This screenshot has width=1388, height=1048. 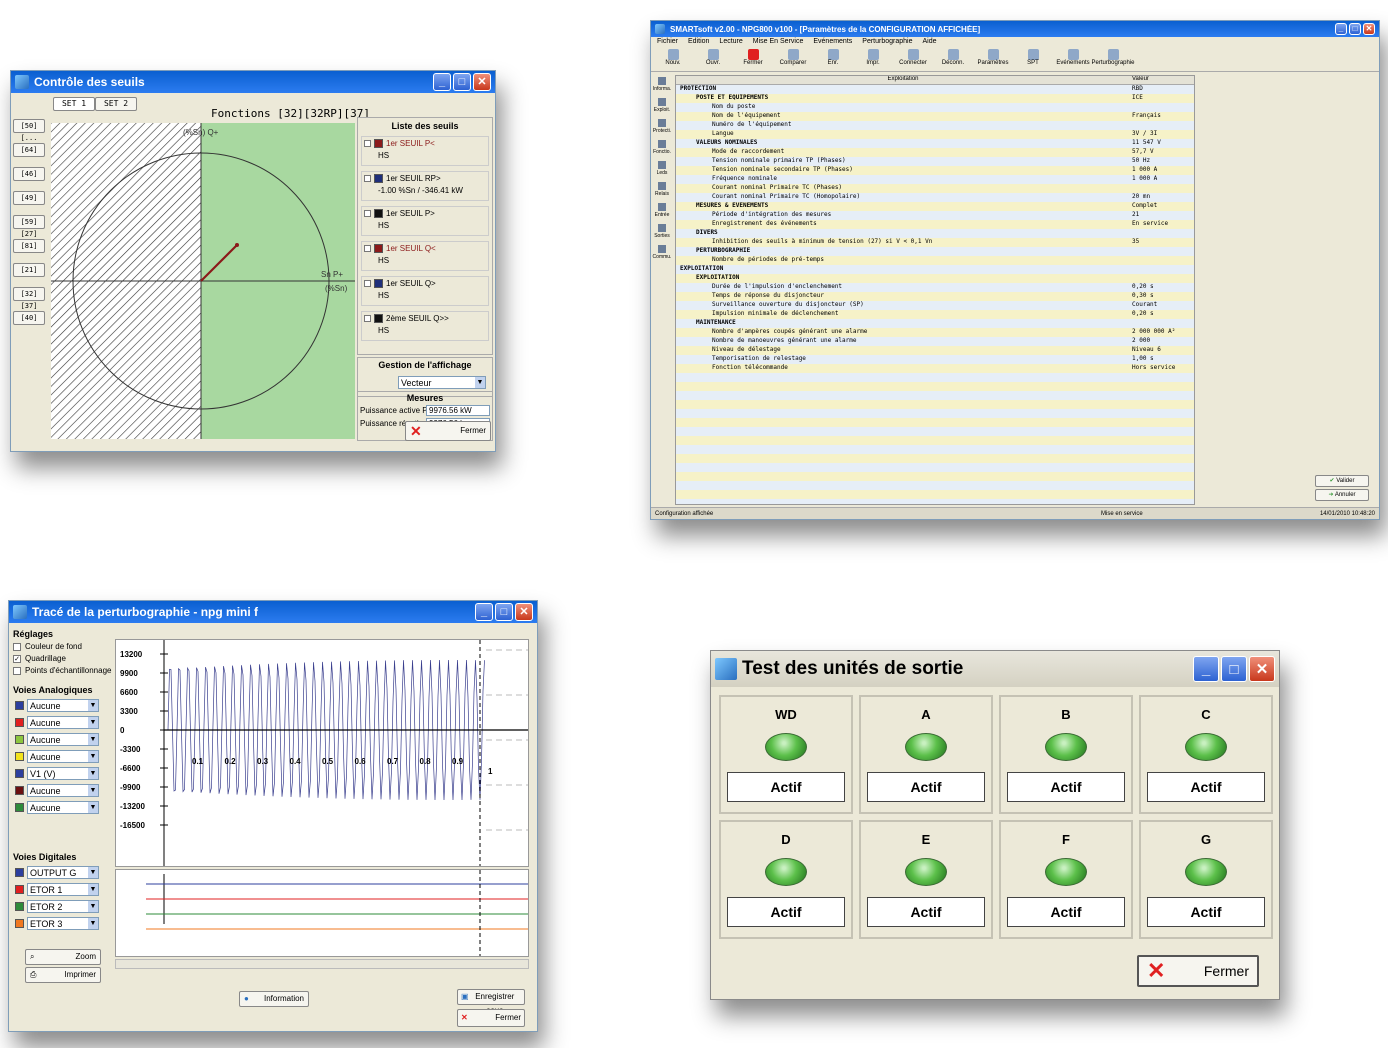 What do you see at coordinates (667, 42) in the screenshot?
I see `menu-item: Fichier` at bounding box center [667, 42].